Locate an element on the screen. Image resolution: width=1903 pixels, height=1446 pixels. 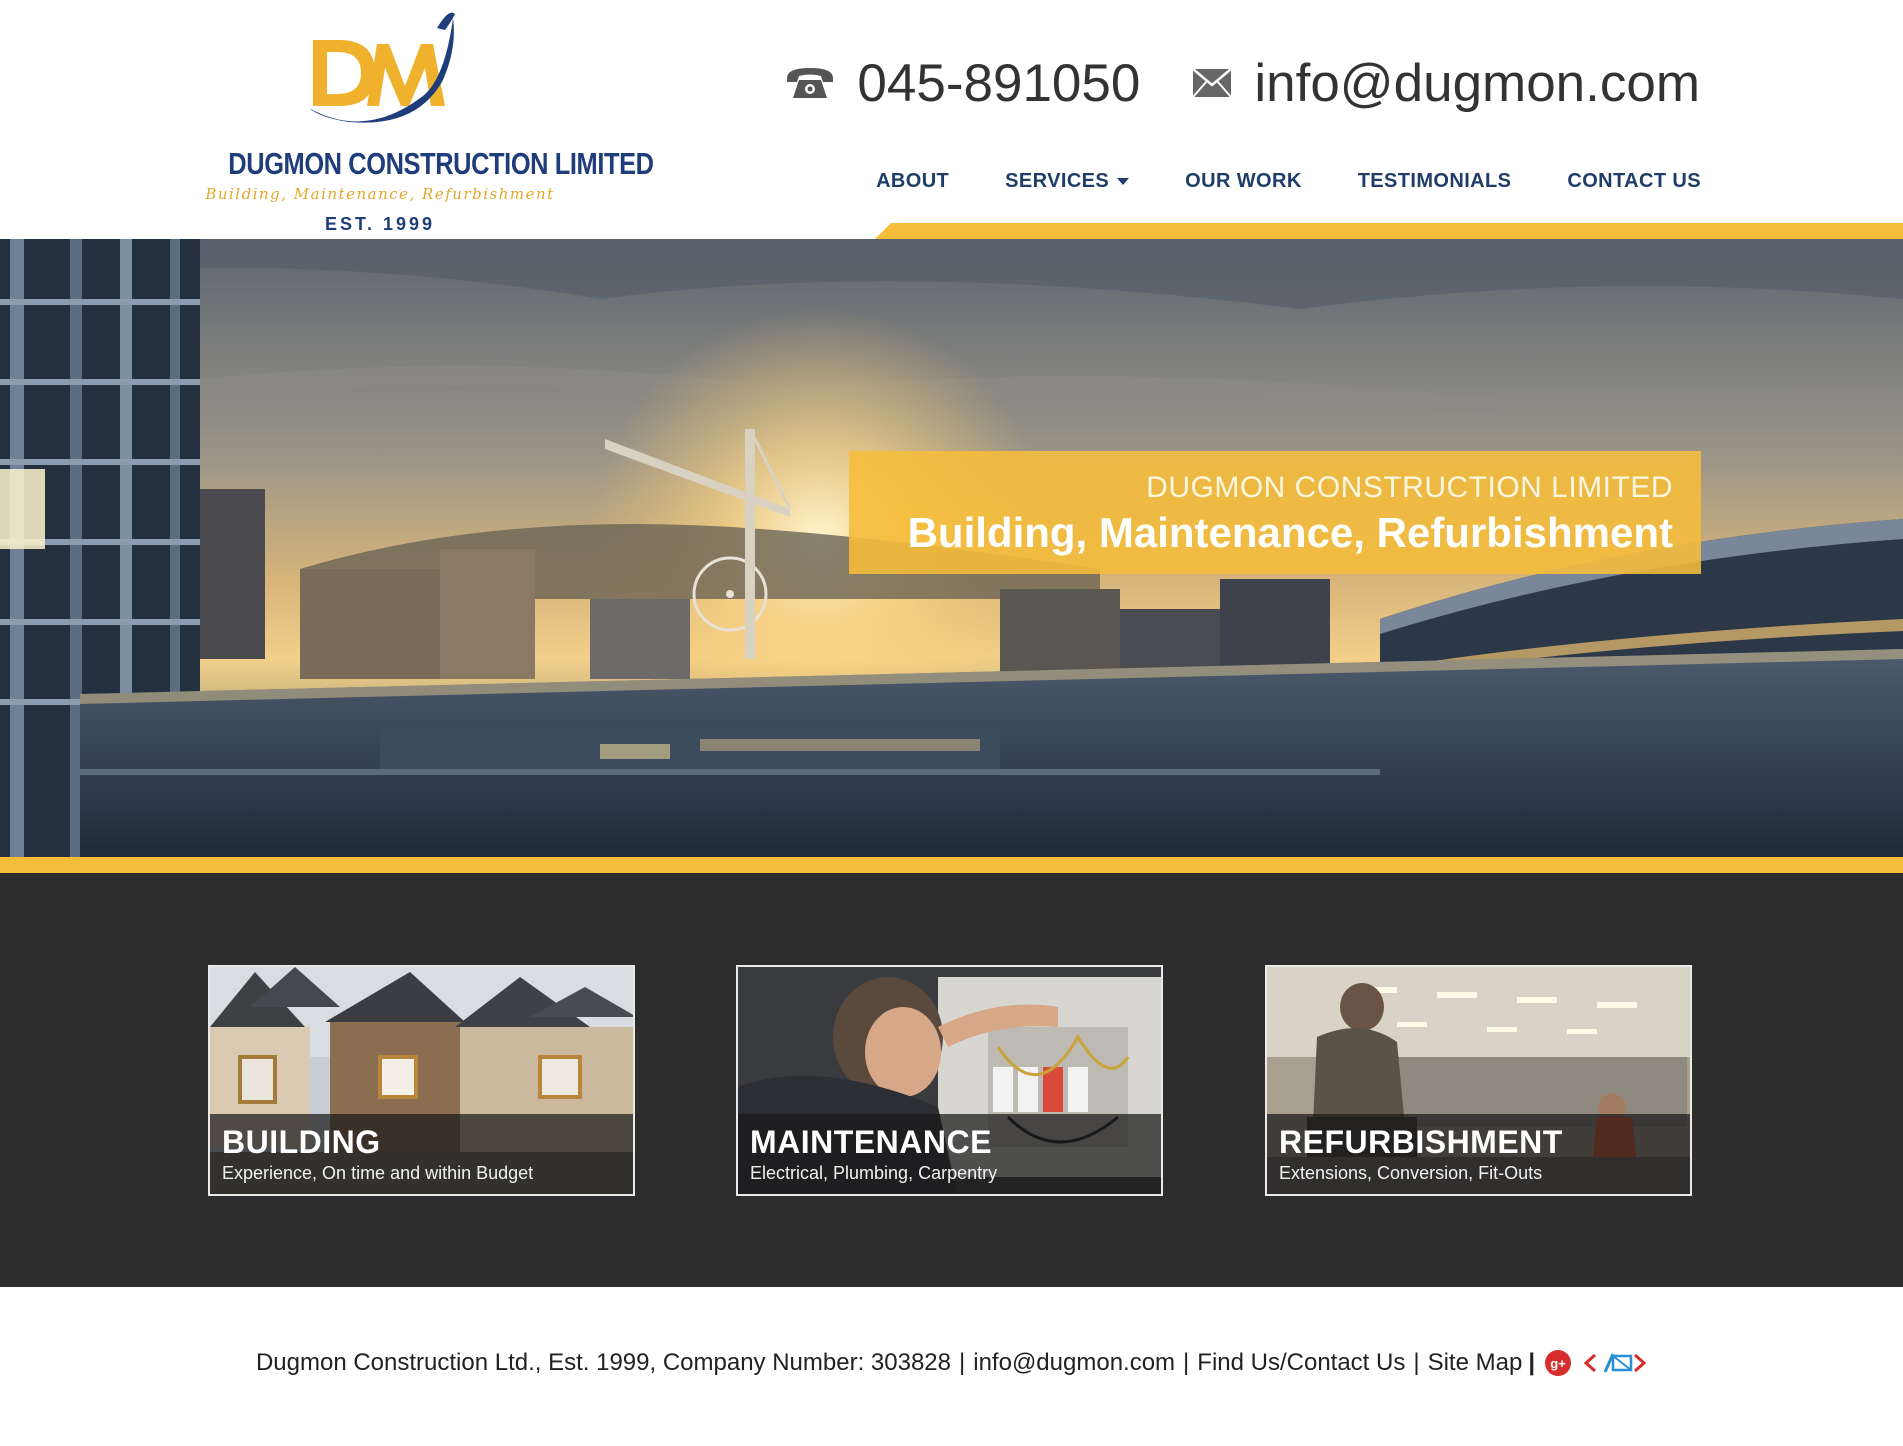
logo-established: EST. 1999 is located at coordinates (380, 224).